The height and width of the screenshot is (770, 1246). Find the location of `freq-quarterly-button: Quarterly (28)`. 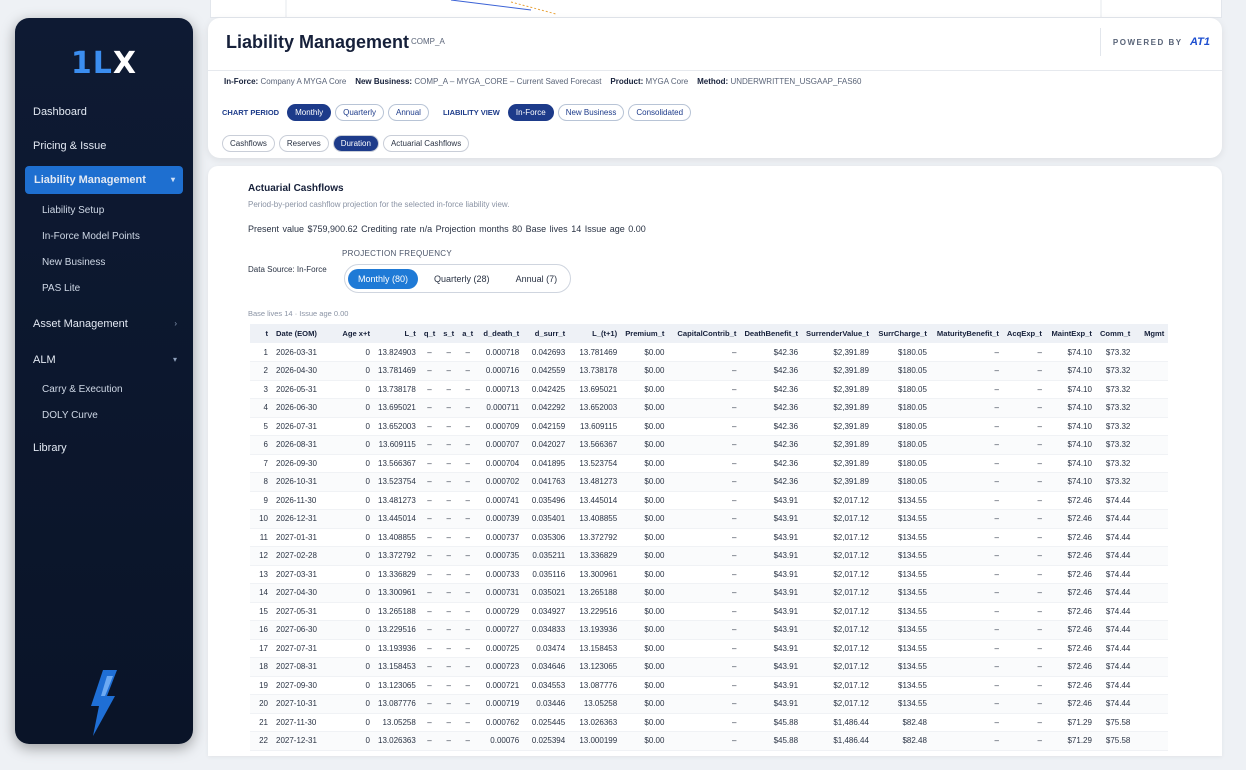

freq-quarterly-button: Quarterly (28) is located at coordinates (462, 279).